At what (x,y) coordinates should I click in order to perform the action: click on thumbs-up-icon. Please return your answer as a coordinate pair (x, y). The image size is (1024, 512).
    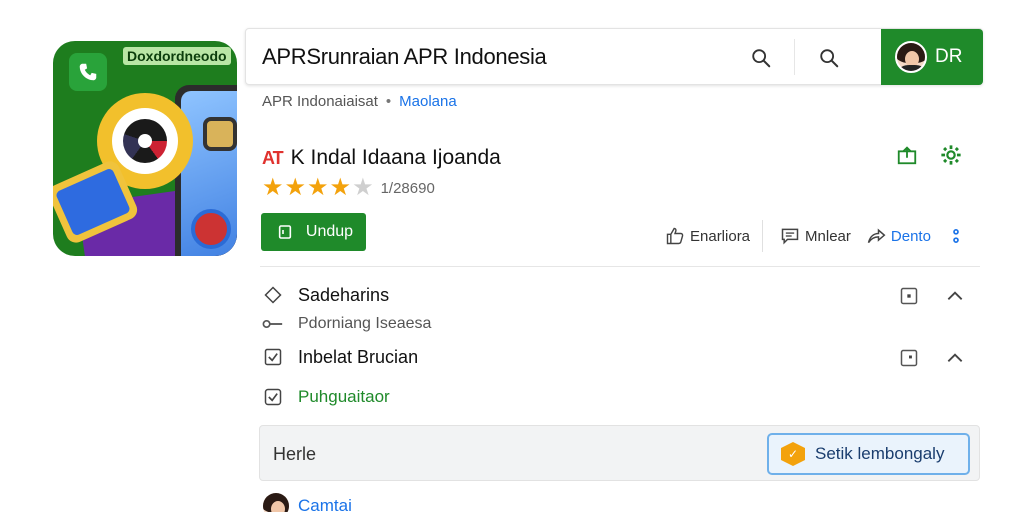
    Looking at the image, I should click on (675, 236).